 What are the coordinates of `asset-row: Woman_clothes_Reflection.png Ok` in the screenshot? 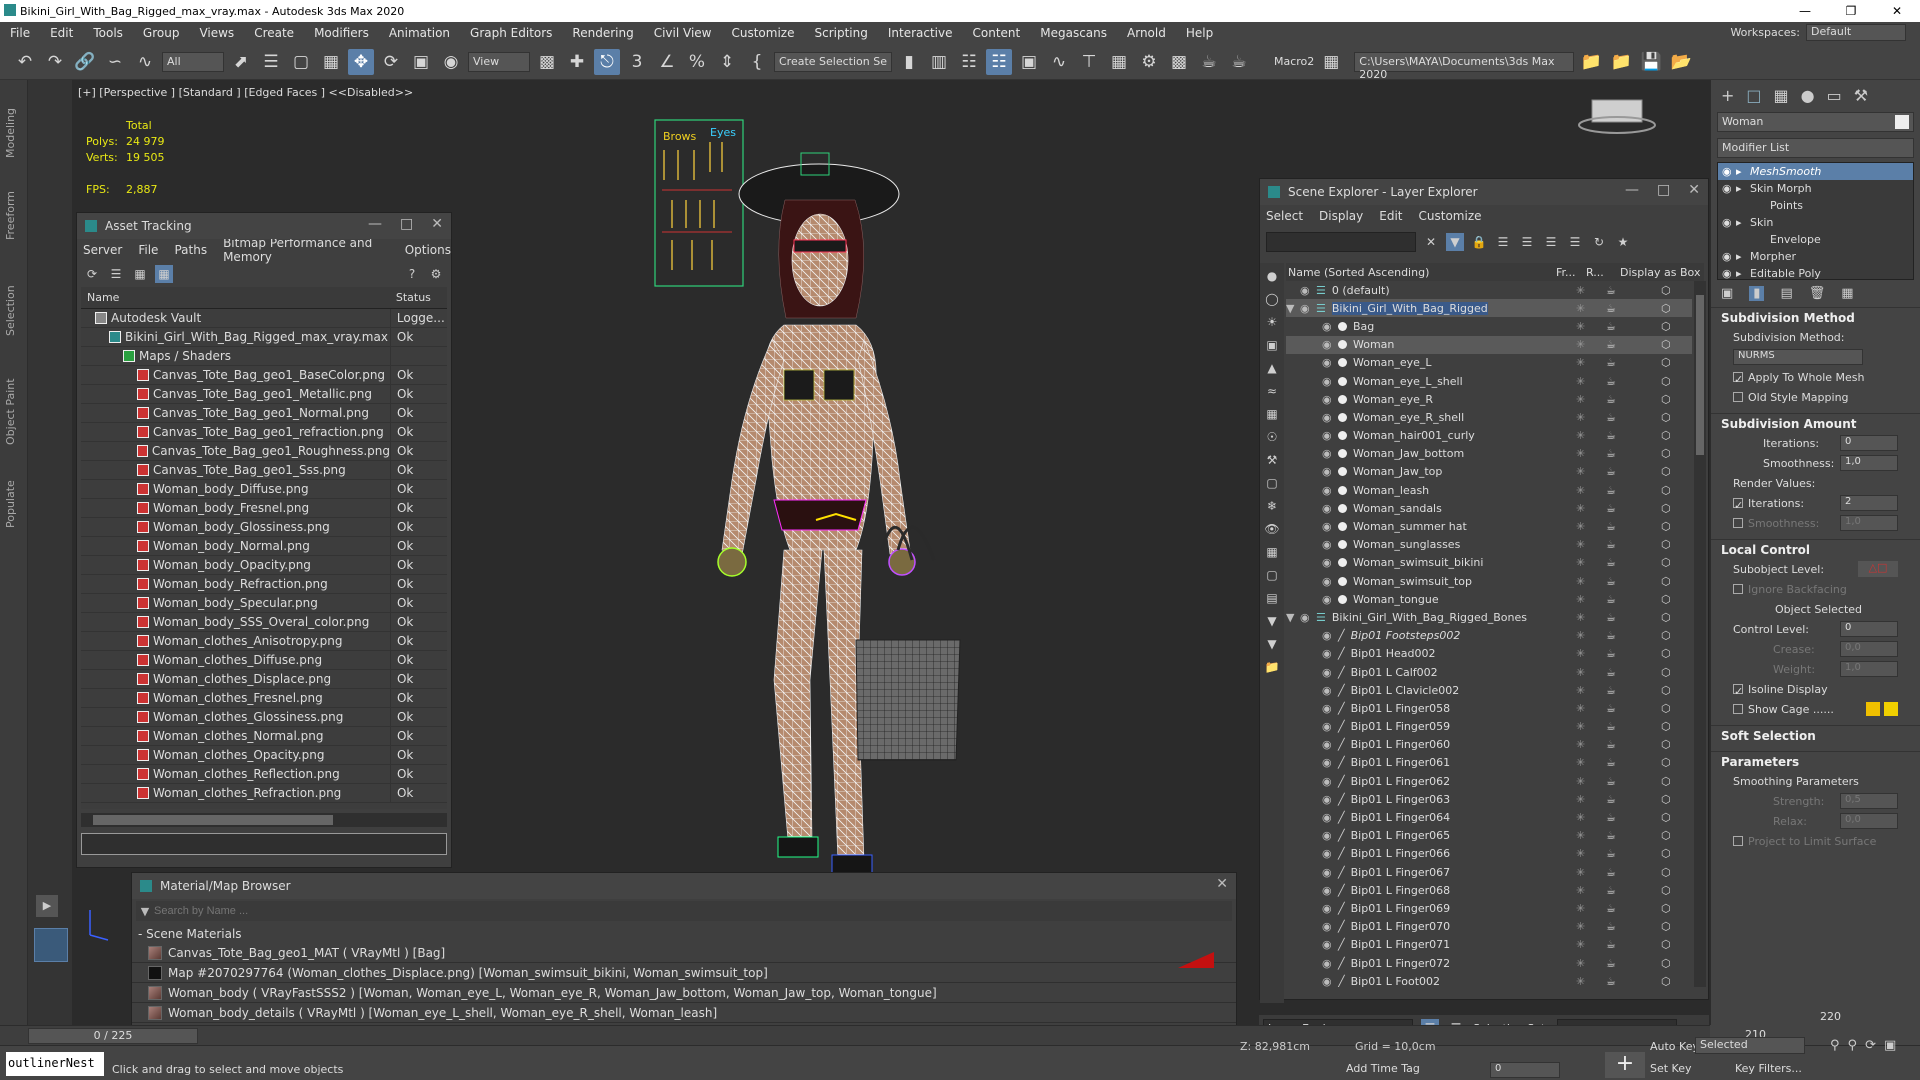 It's located at (264, 774).